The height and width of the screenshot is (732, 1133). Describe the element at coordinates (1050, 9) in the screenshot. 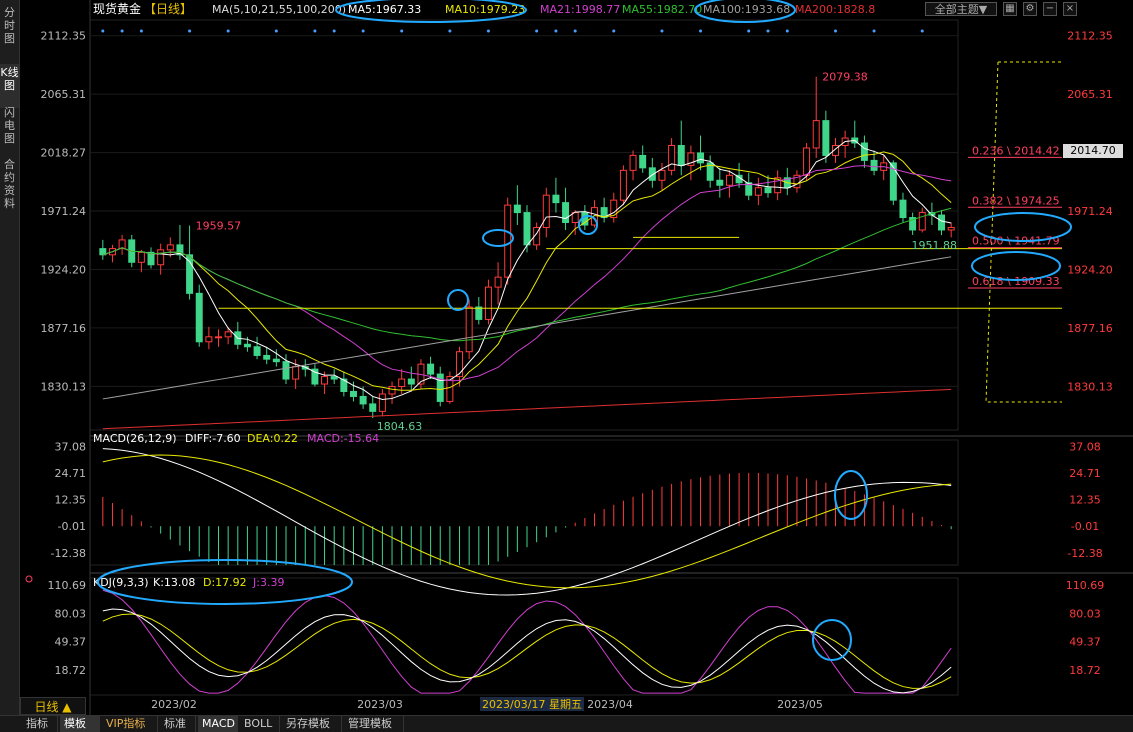

I see `minimize-icon: −` at that location.